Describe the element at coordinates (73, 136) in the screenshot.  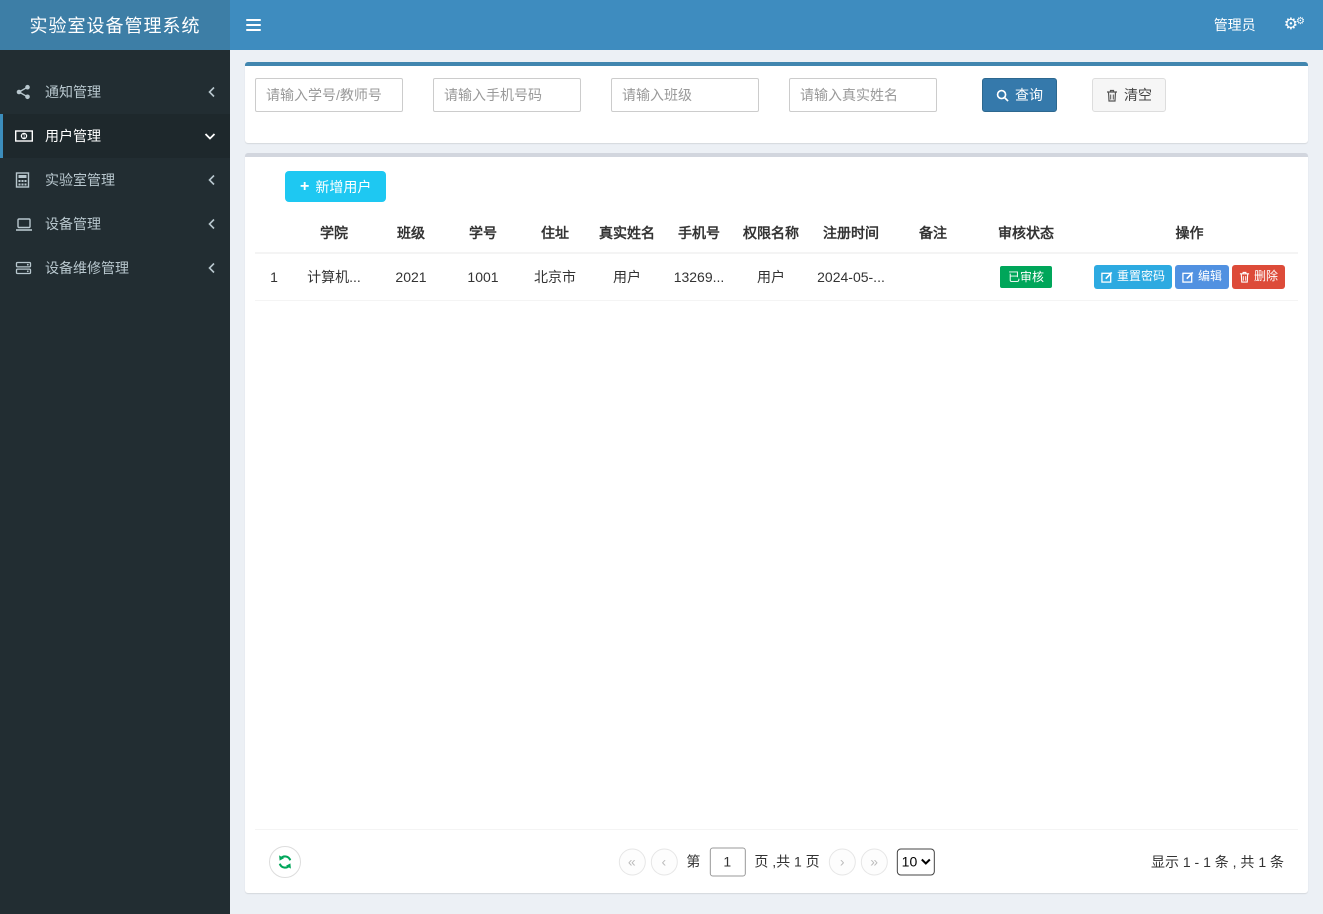
I see `sidebar-item-label: 用户管理` at that location.